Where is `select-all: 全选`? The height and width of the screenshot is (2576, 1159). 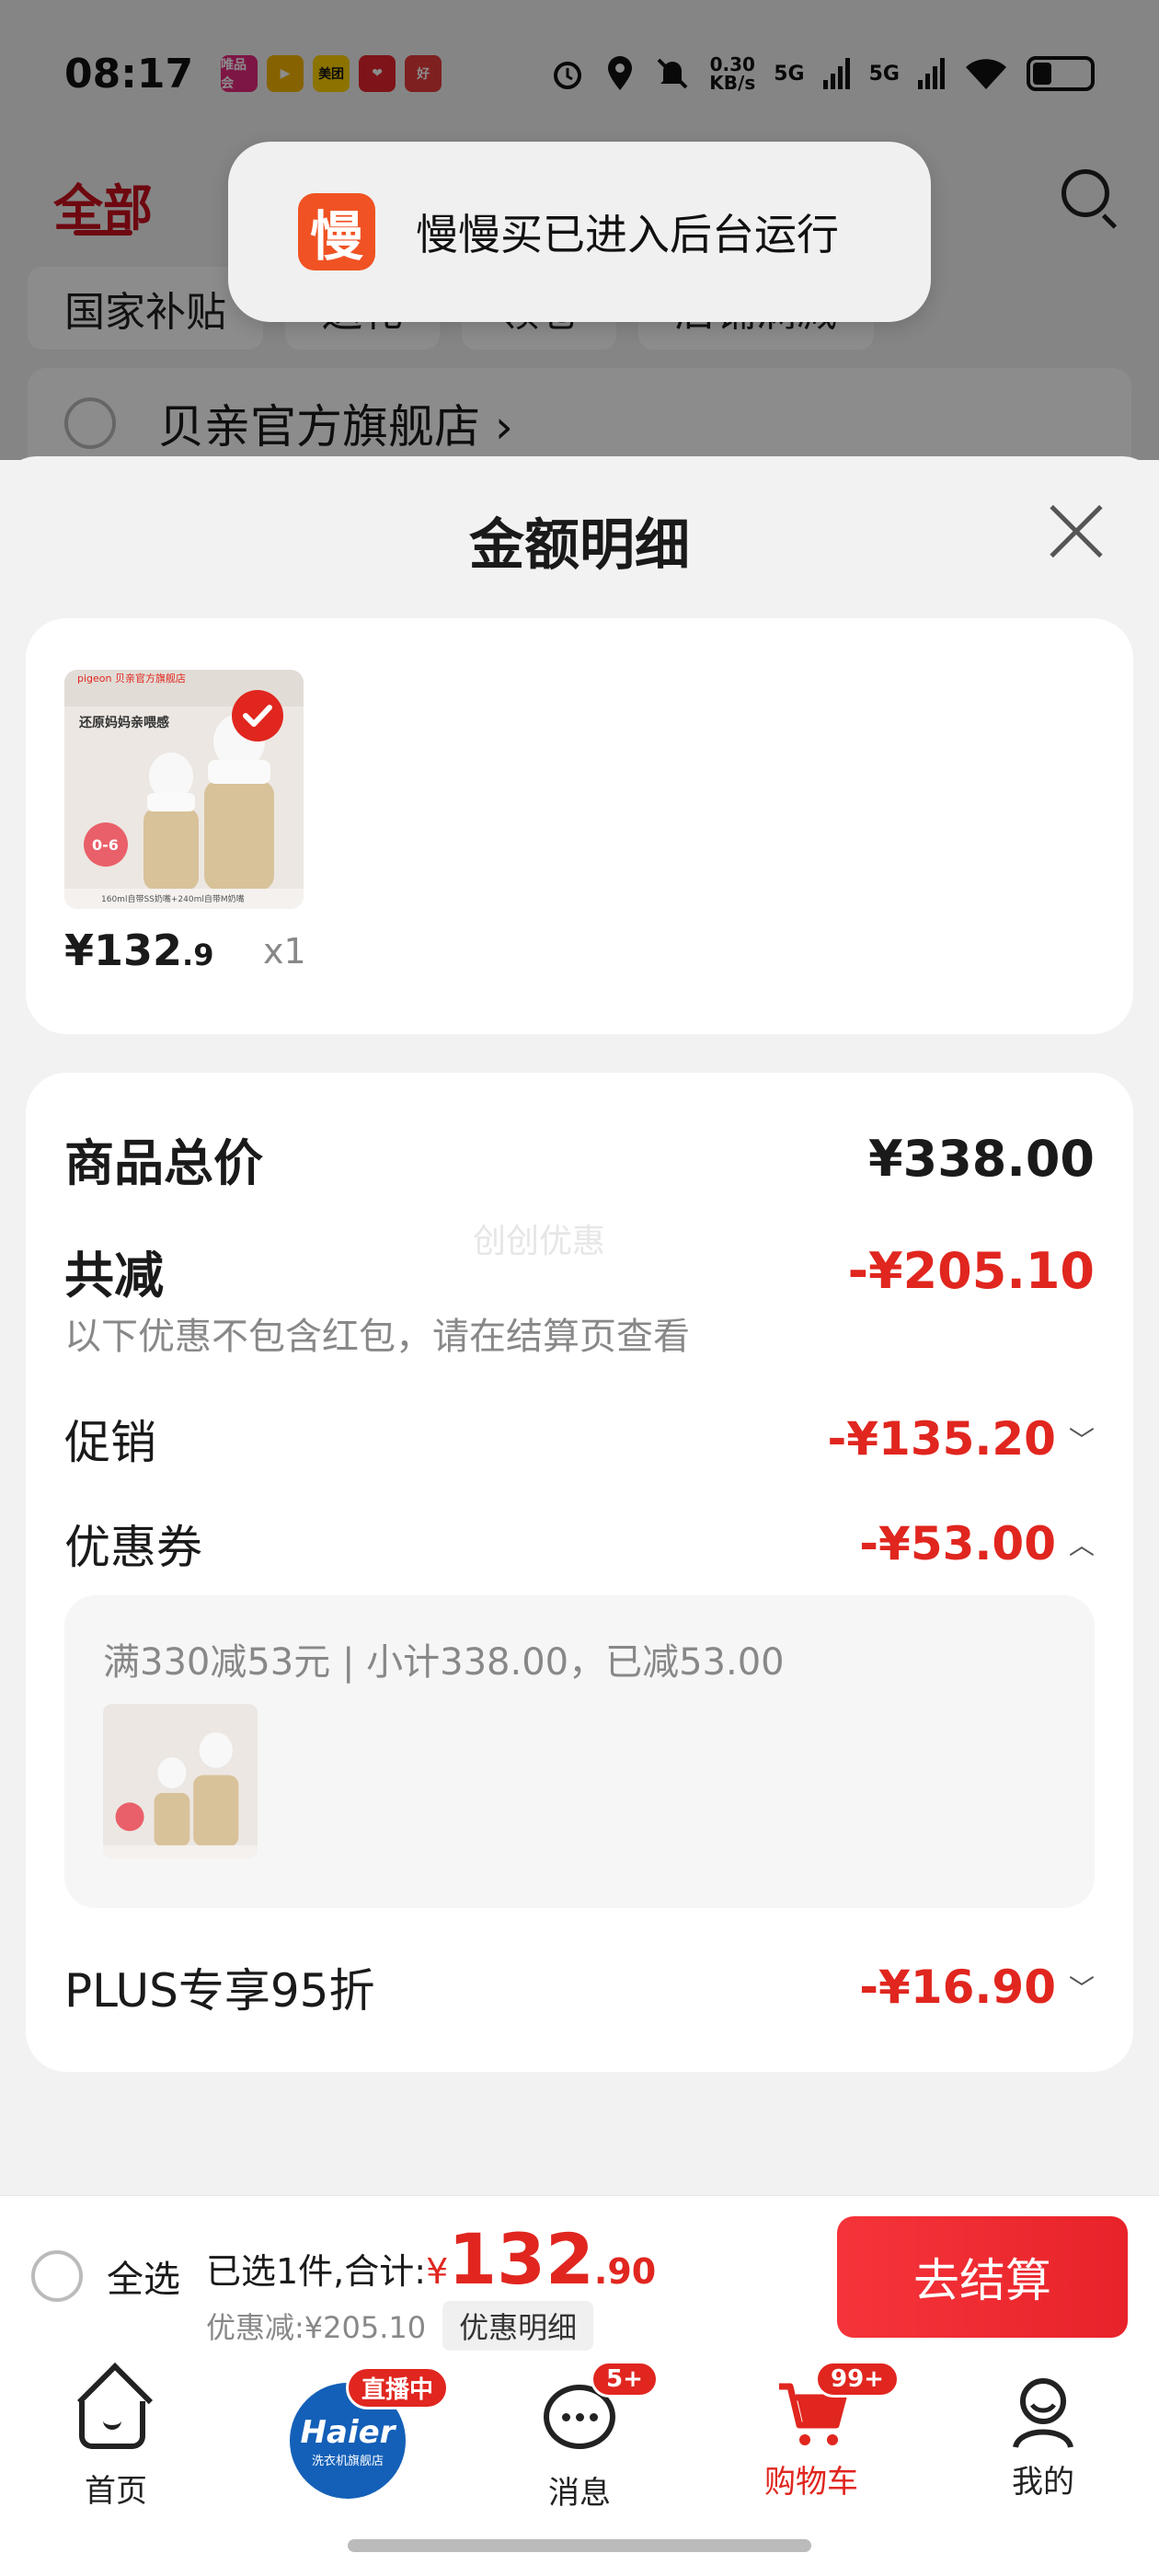 select-all: 全选 is located at coordinates (105, 2276).